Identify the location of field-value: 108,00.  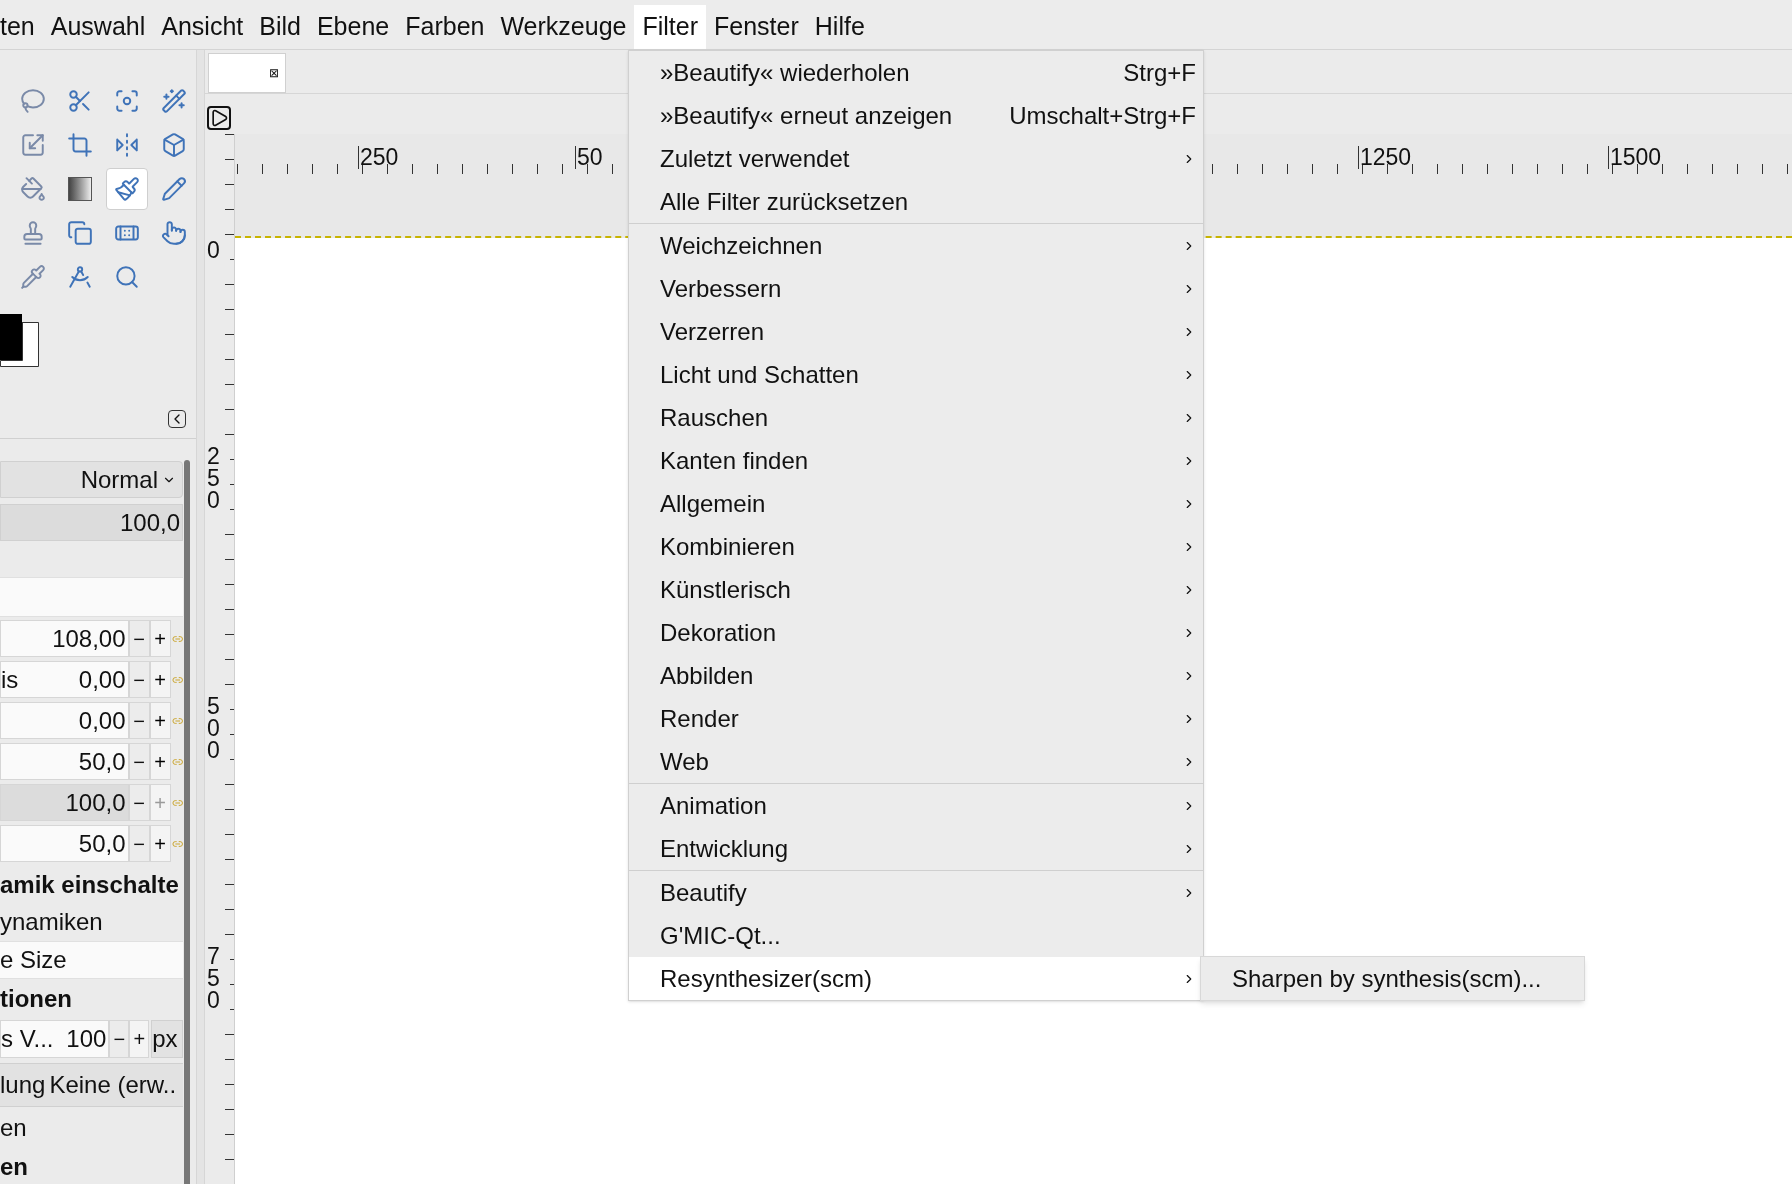
(89, 638).